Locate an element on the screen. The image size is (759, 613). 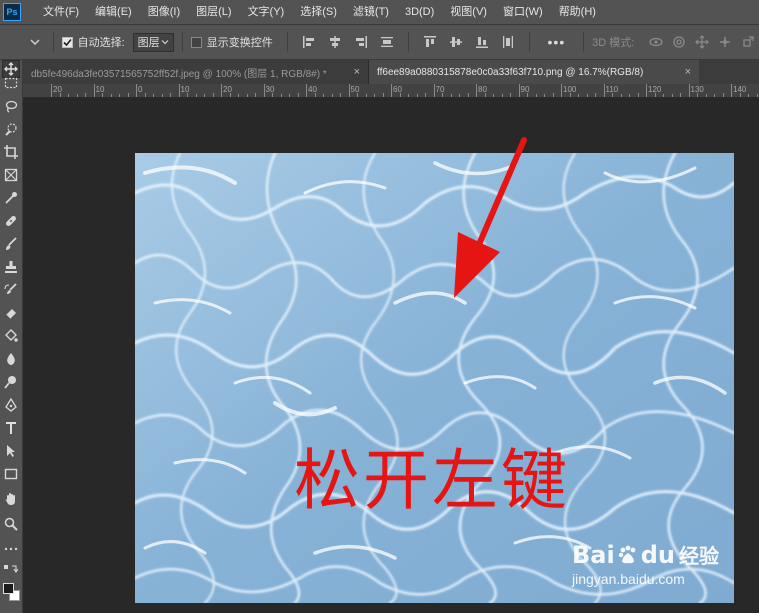
menu-type: 文字(Y) is located at coordinates (266, 12).